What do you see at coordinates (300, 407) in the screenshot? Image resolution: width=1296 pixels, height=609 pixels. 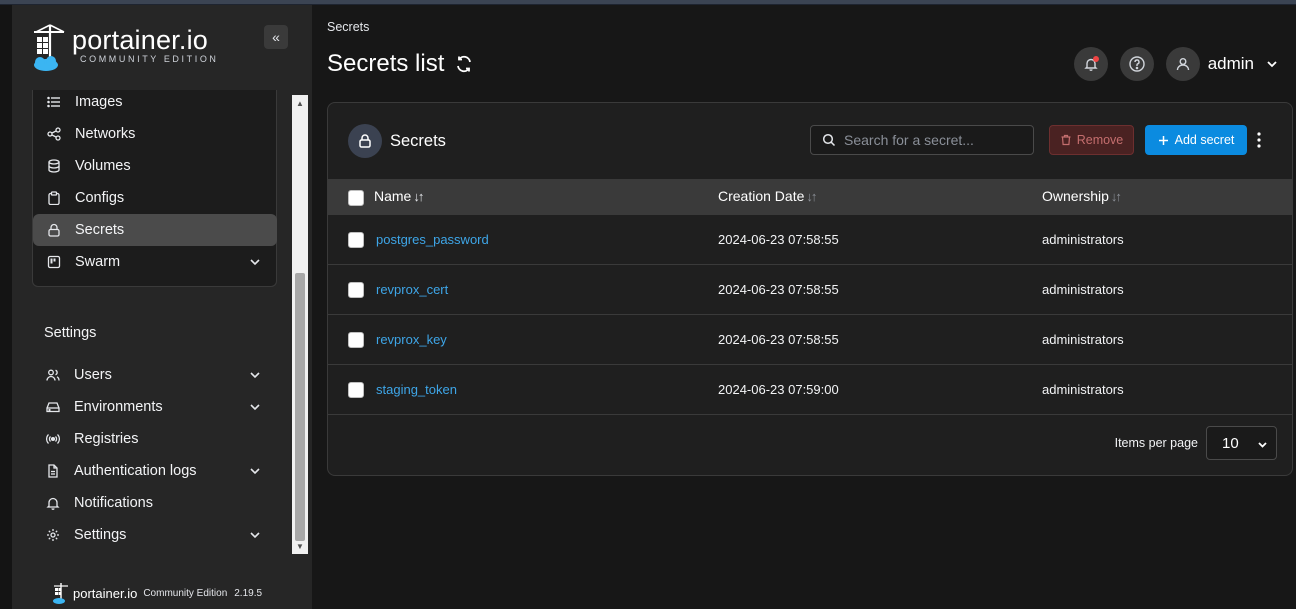 I see `sidebar-scrollbar-thumb` at bounding box center [300, 407].